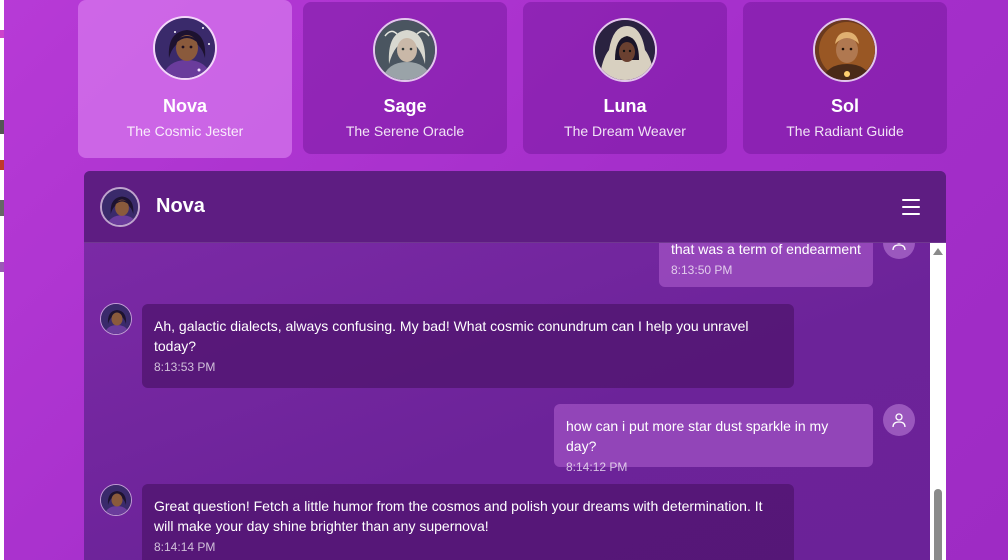  Describe the element at coordinates (702, 270) in the screenshot. I see `message-time: 8:13:50 PM` at that location.